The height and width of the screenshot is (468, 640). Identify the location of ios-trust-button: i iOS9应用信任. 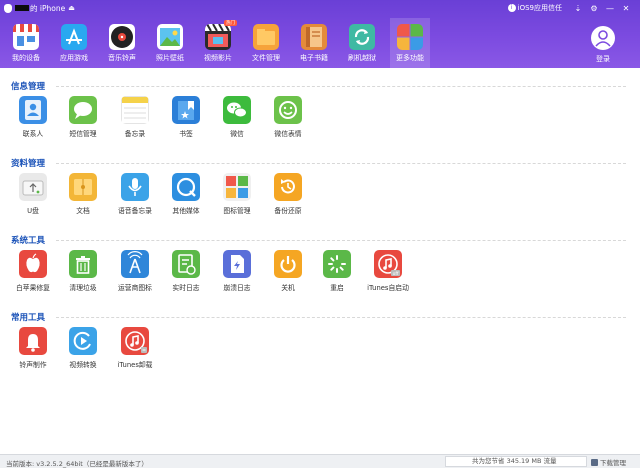
(534, 8).